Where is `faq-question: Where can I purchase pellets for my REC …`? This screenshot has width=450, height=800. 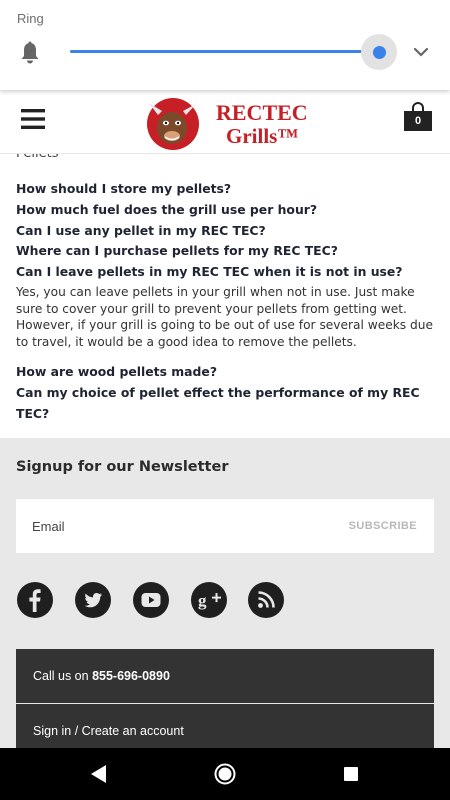
faq-question: Where can I purchase pellets for my REC … is located at coordinates (226, 251).